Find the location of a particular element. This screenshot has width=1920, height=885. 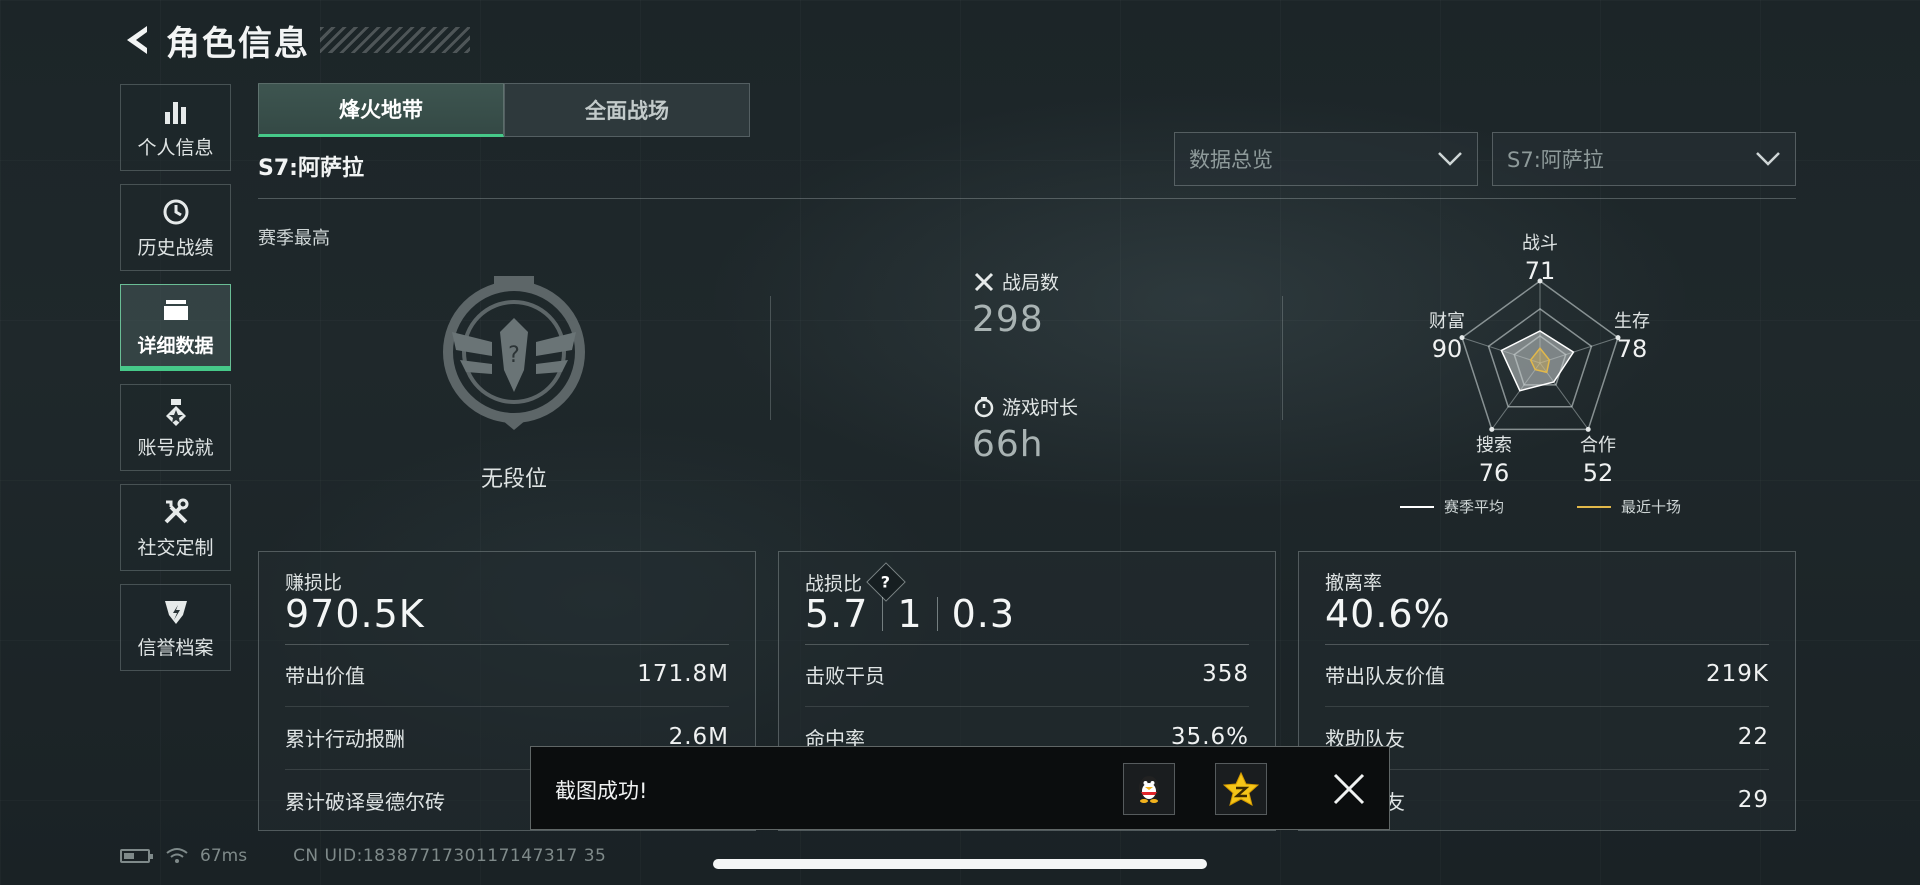

season-select: S7:阿萨拉 is located at coordinates (1644, 159).